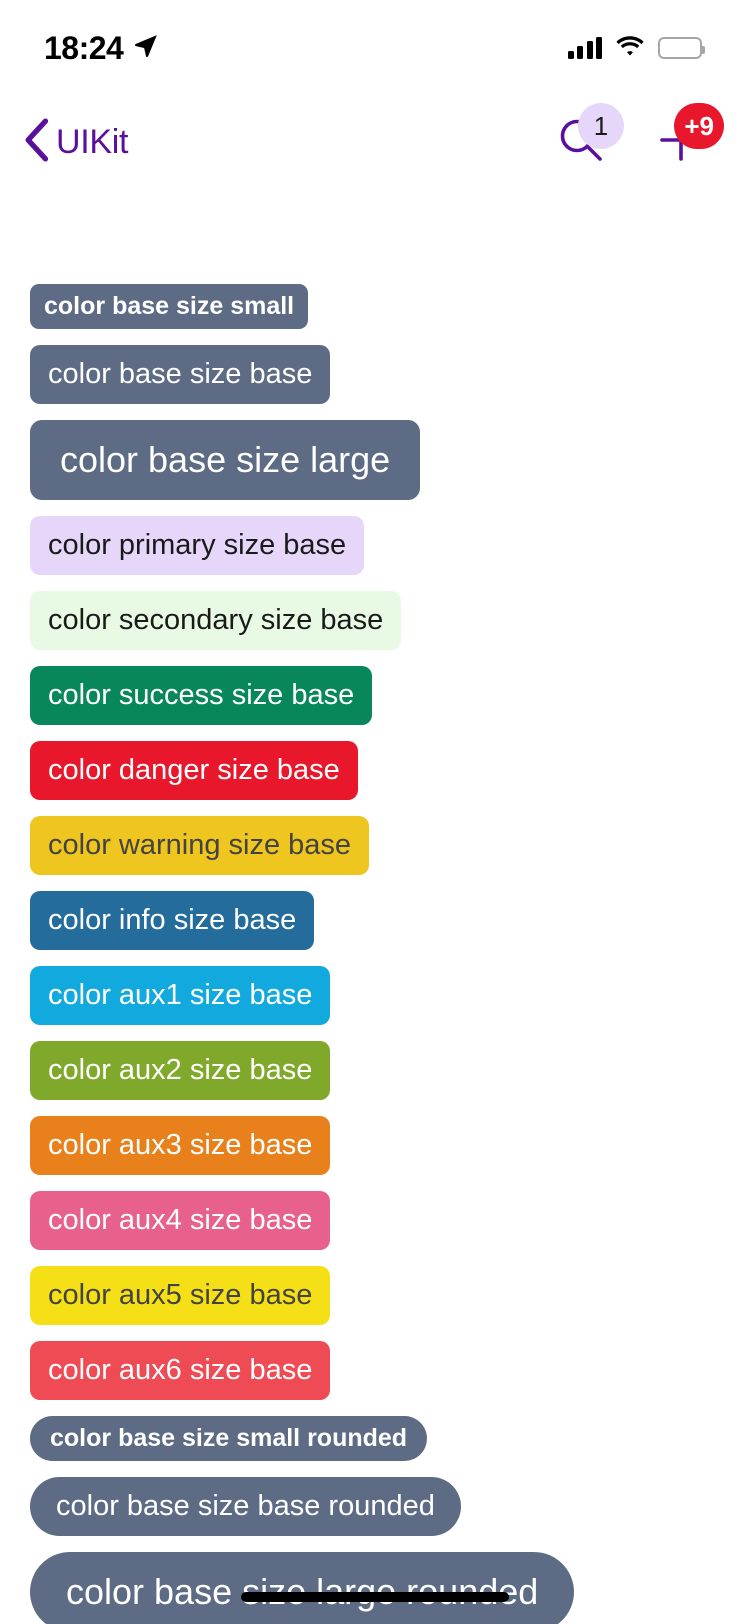 This screenshot has width=750, height=1624. Describe the element at coordinates (194, 770) in the screenshot. I see `badge-item: color danger size base` at that location.